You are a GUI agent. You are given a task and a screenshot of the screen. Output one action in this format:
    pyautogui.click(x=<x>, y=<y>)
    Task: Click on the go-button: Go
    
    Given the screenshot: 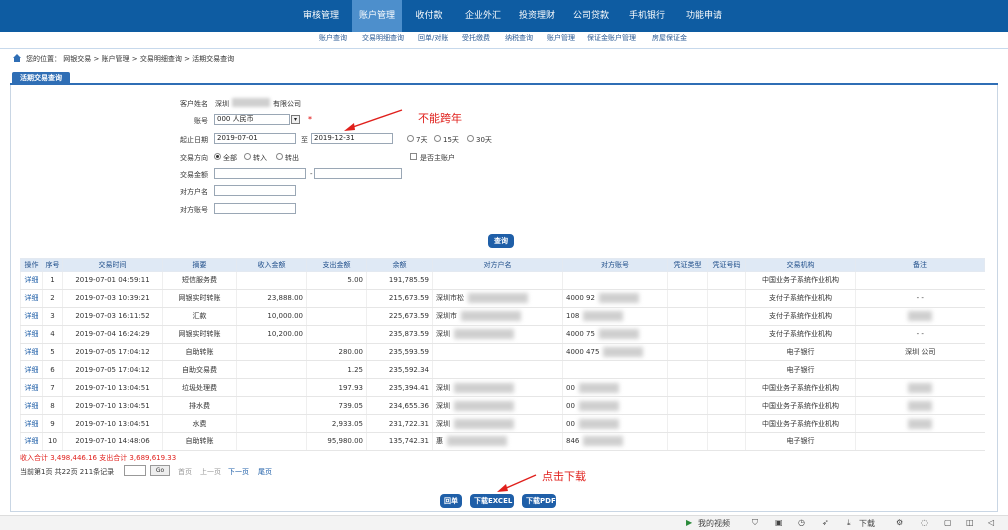 What is the action you would take?
    pyautogui.click(x=160, y=470)
    